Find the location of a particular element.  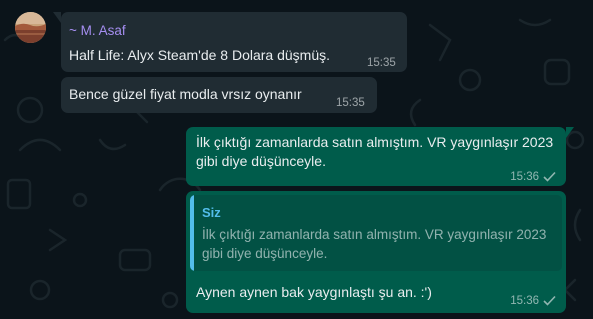

quoted-sender: Siz is located at coordinates (211, 212).